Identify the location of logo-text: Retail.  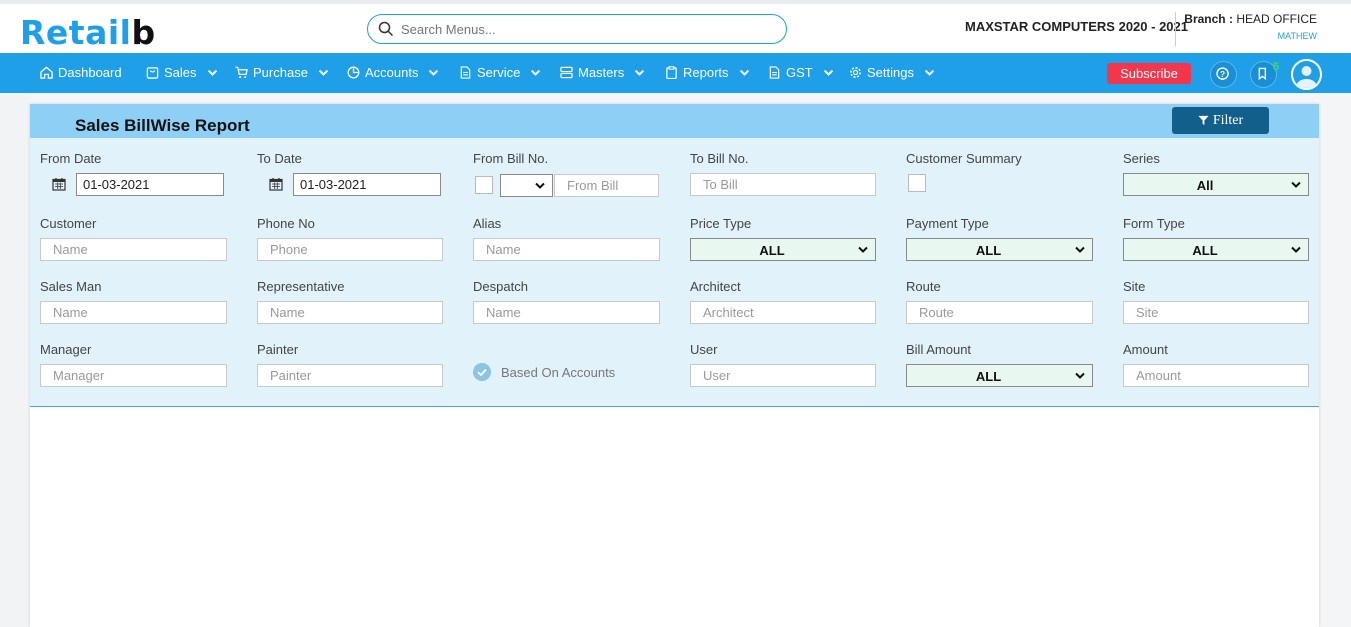
(76, 32).